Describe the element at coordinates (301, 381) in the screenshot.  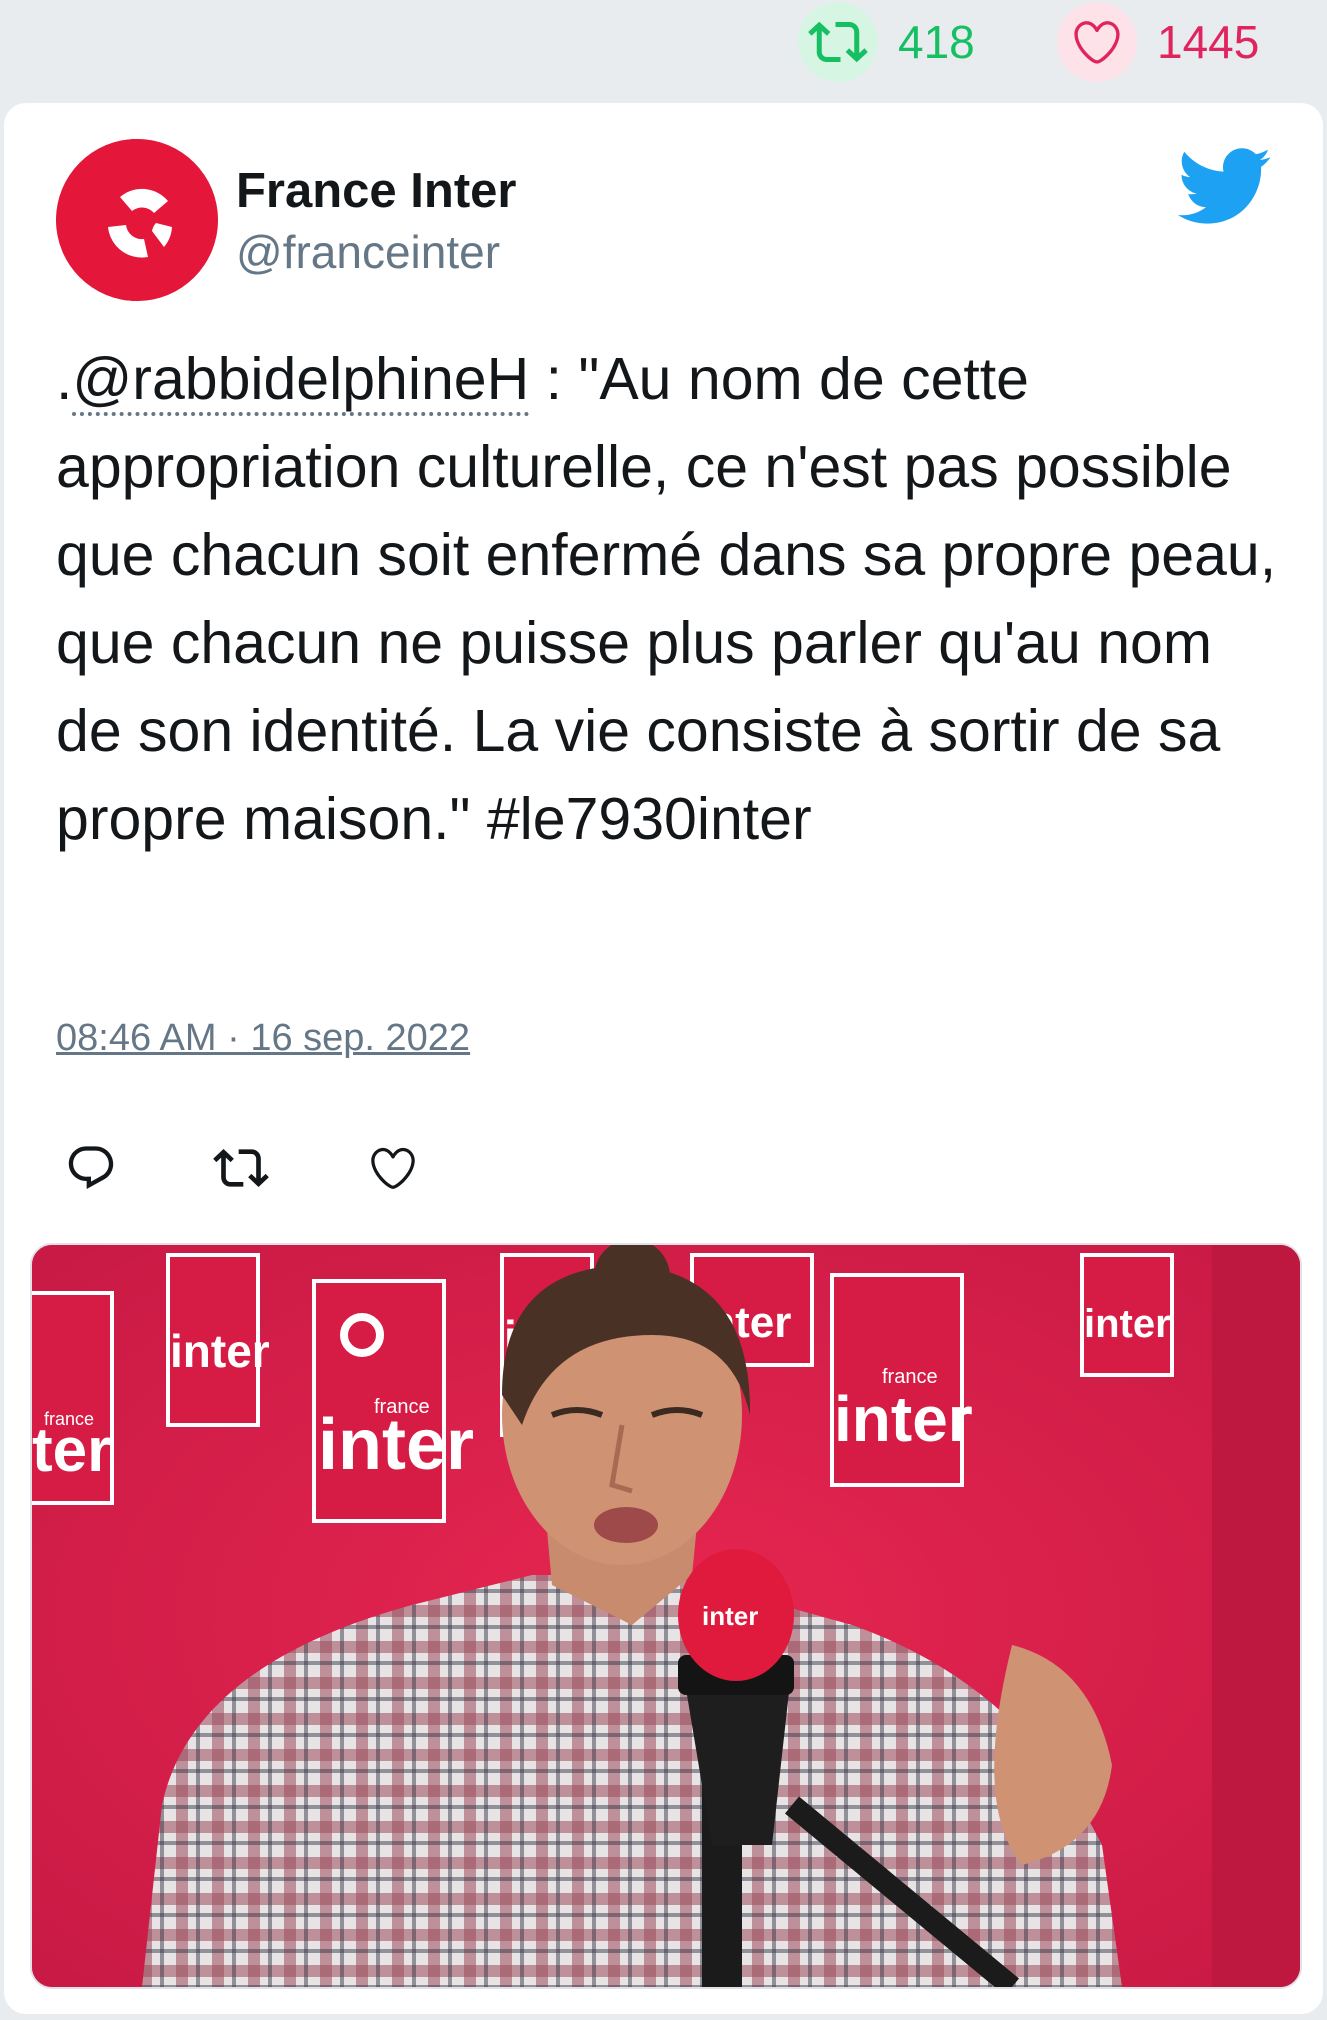
I see `mention-link: @rabbidelphineH` at that location.